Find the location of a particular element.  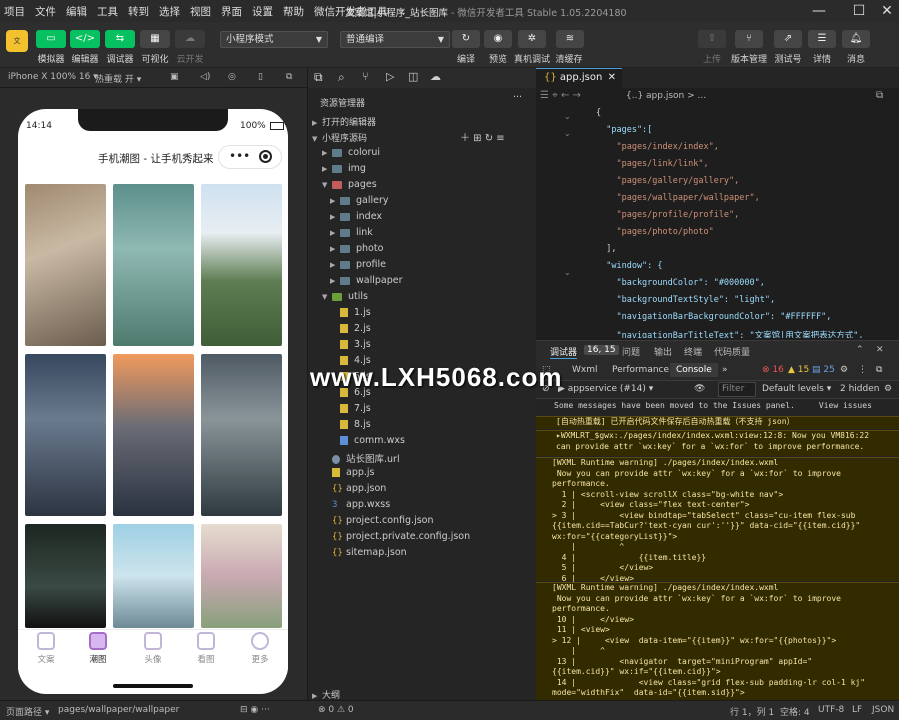

menu-help: 帮助 is located at coordinates (293, 11).